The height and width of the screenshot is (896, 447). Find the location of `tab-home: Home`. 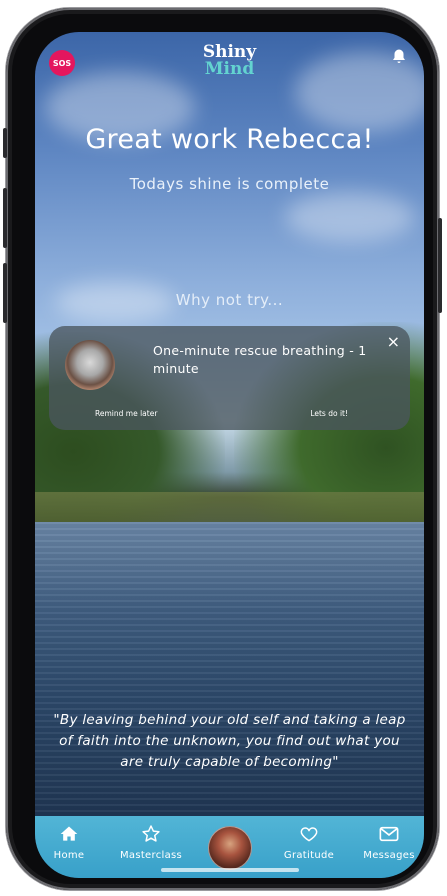

tab-home: Home is located at coordinates (72, 842).